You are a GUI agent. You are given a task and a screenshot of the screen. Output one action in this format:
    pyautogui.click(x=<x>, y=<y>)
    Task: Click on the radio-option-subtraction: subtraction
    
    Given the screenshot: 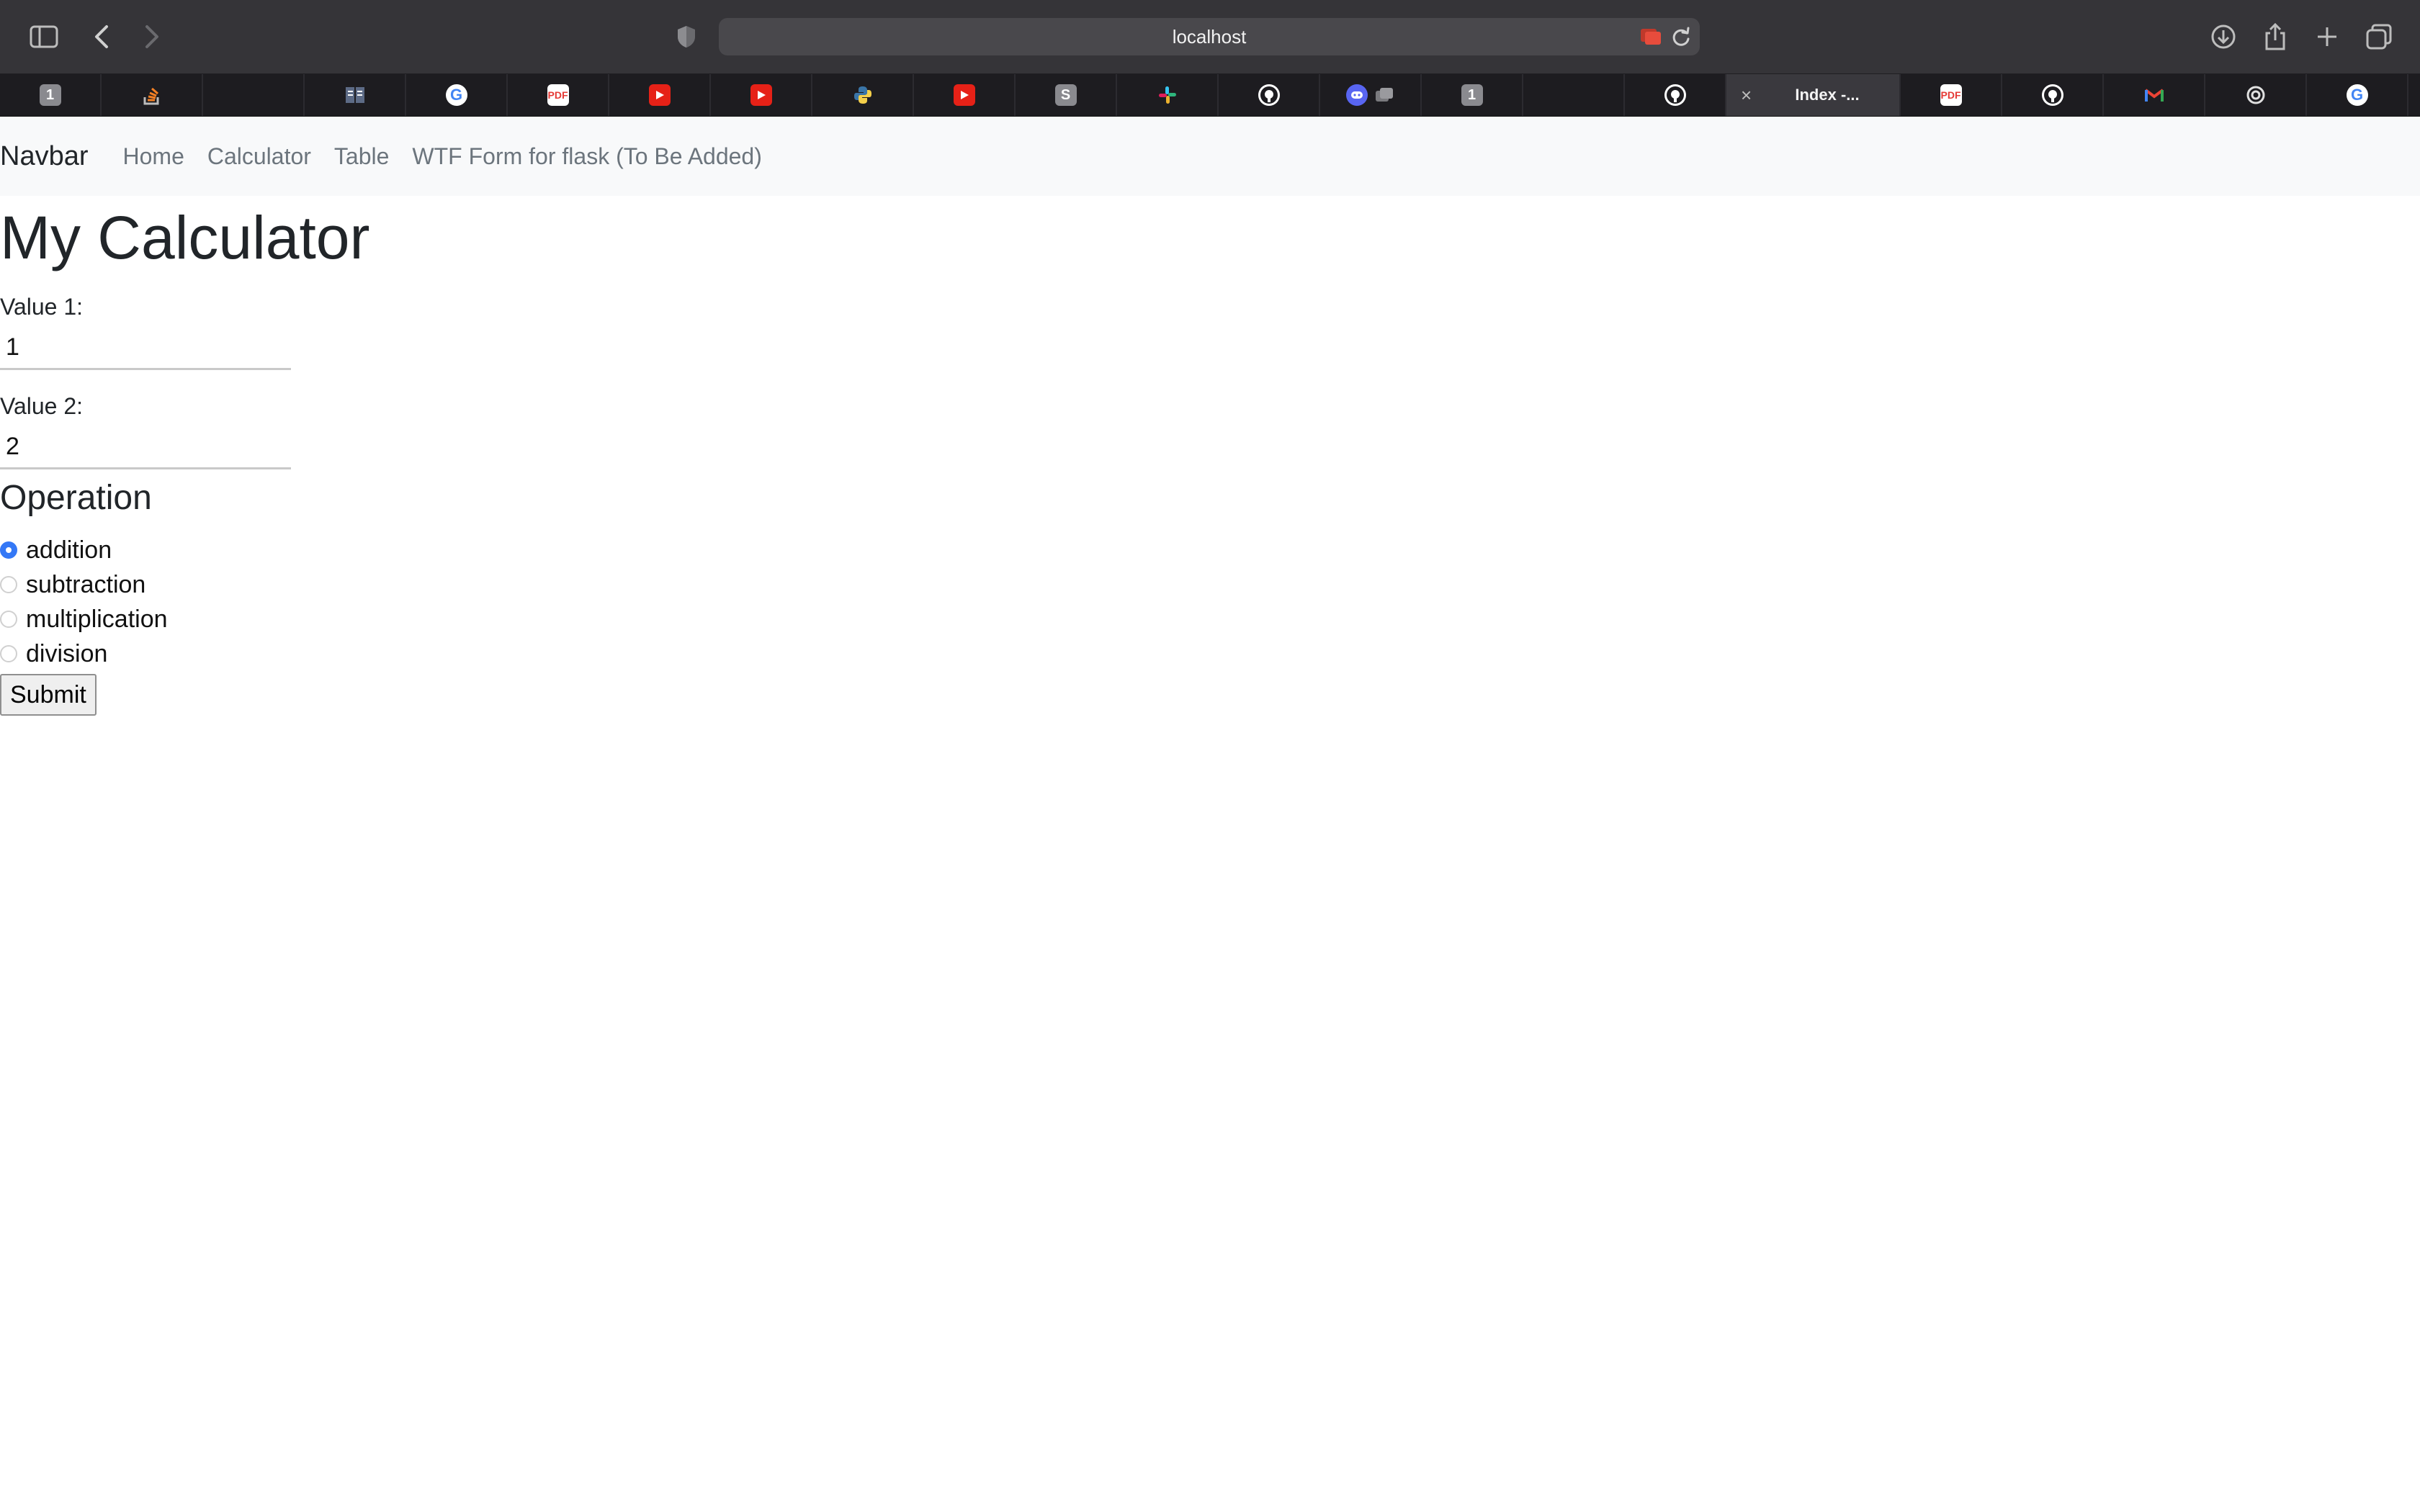 What is the action you would take?
    pyautogui.click(x=1210, y=584)
    